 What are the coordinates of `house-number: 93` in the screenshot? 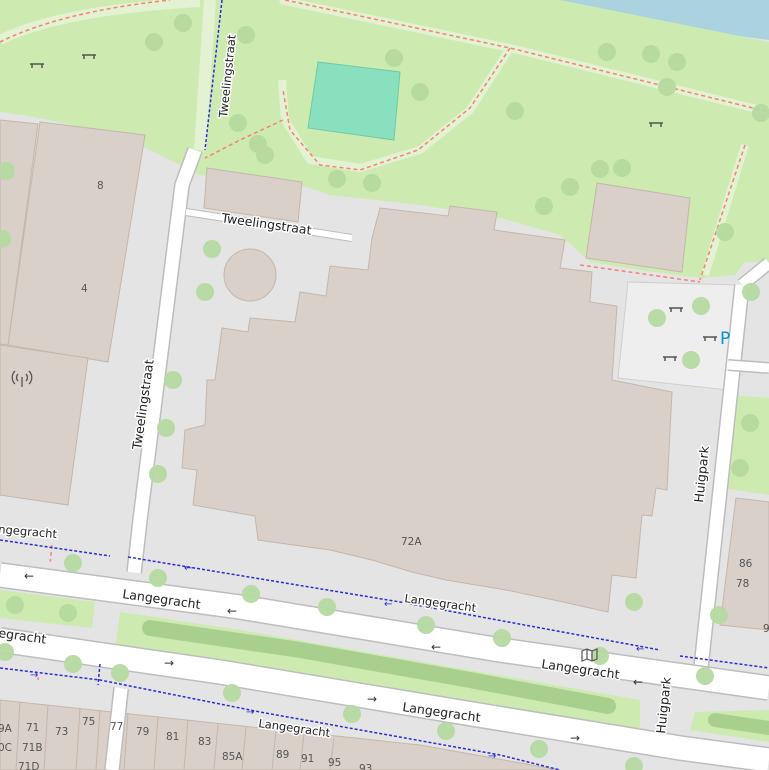 It's located at (365, 766).